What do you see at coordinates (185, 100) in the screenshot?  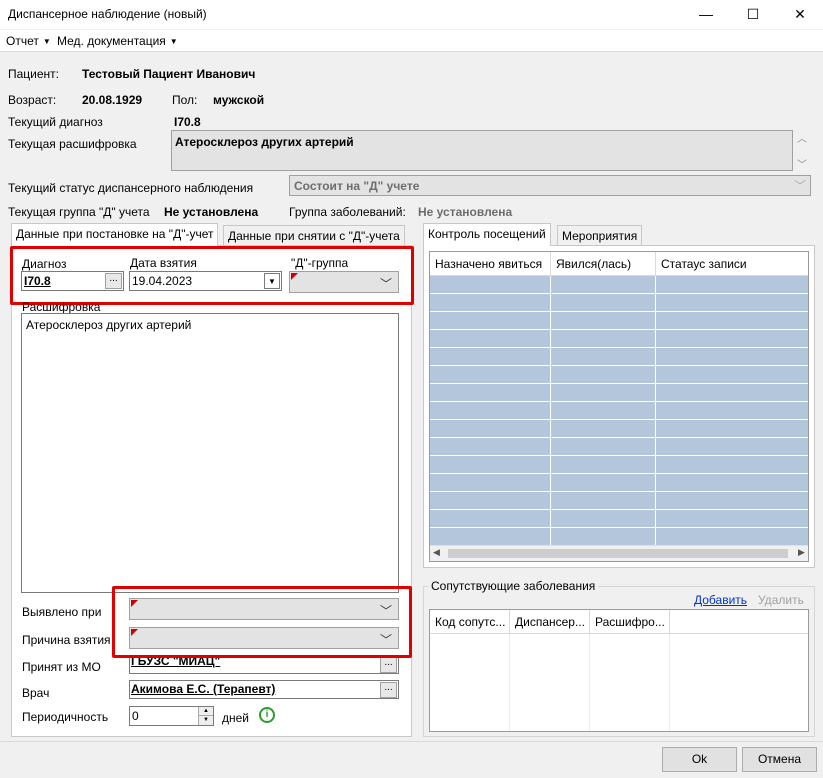 I see `sex-label: Пол:` at bounding box center [185, 100].